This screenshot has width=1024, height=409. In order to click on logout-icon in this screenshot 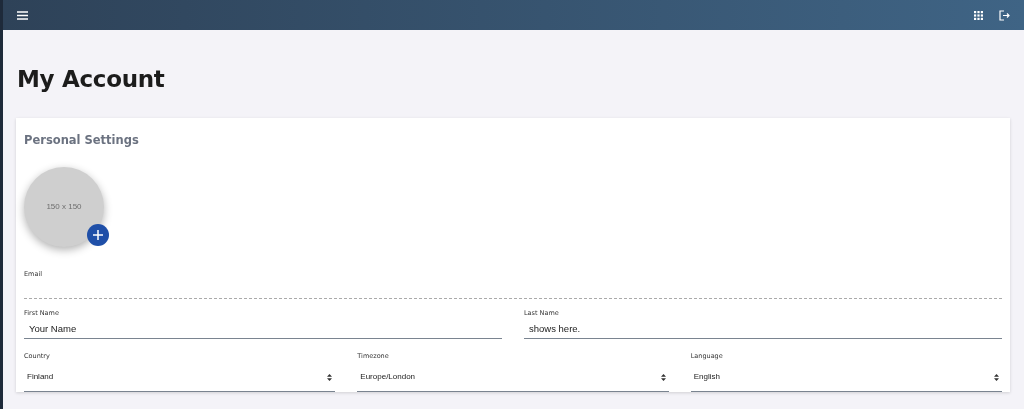, I will do `click(1004, 15)`.